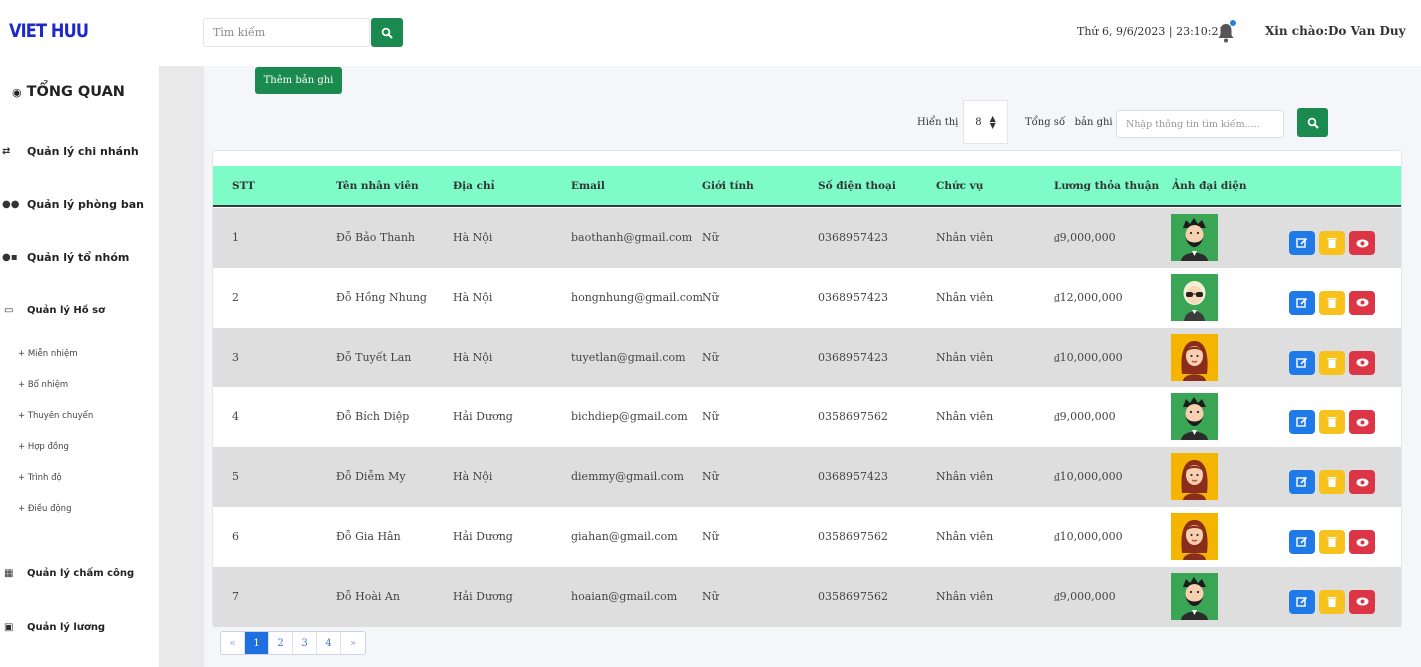 The width and height of the screenshot is (1421, 667). I want to click on row-index: 2, so click(235, 297).